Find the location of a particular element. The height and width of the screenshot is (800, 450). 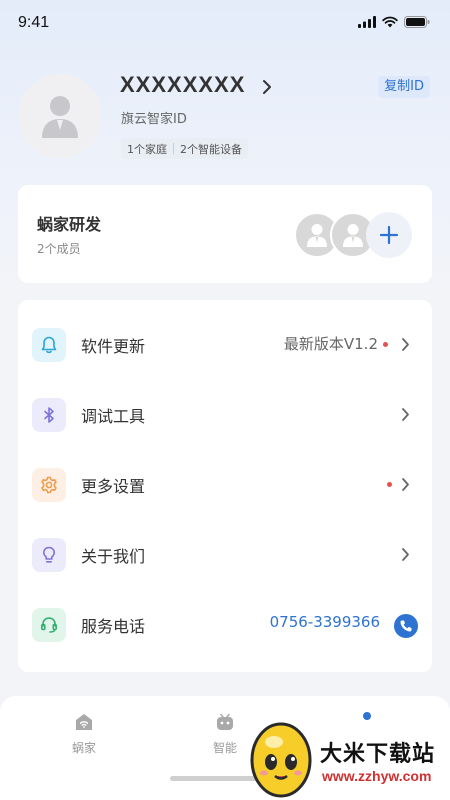

status-bar: 9:41 is located at coordinates (225, 23).